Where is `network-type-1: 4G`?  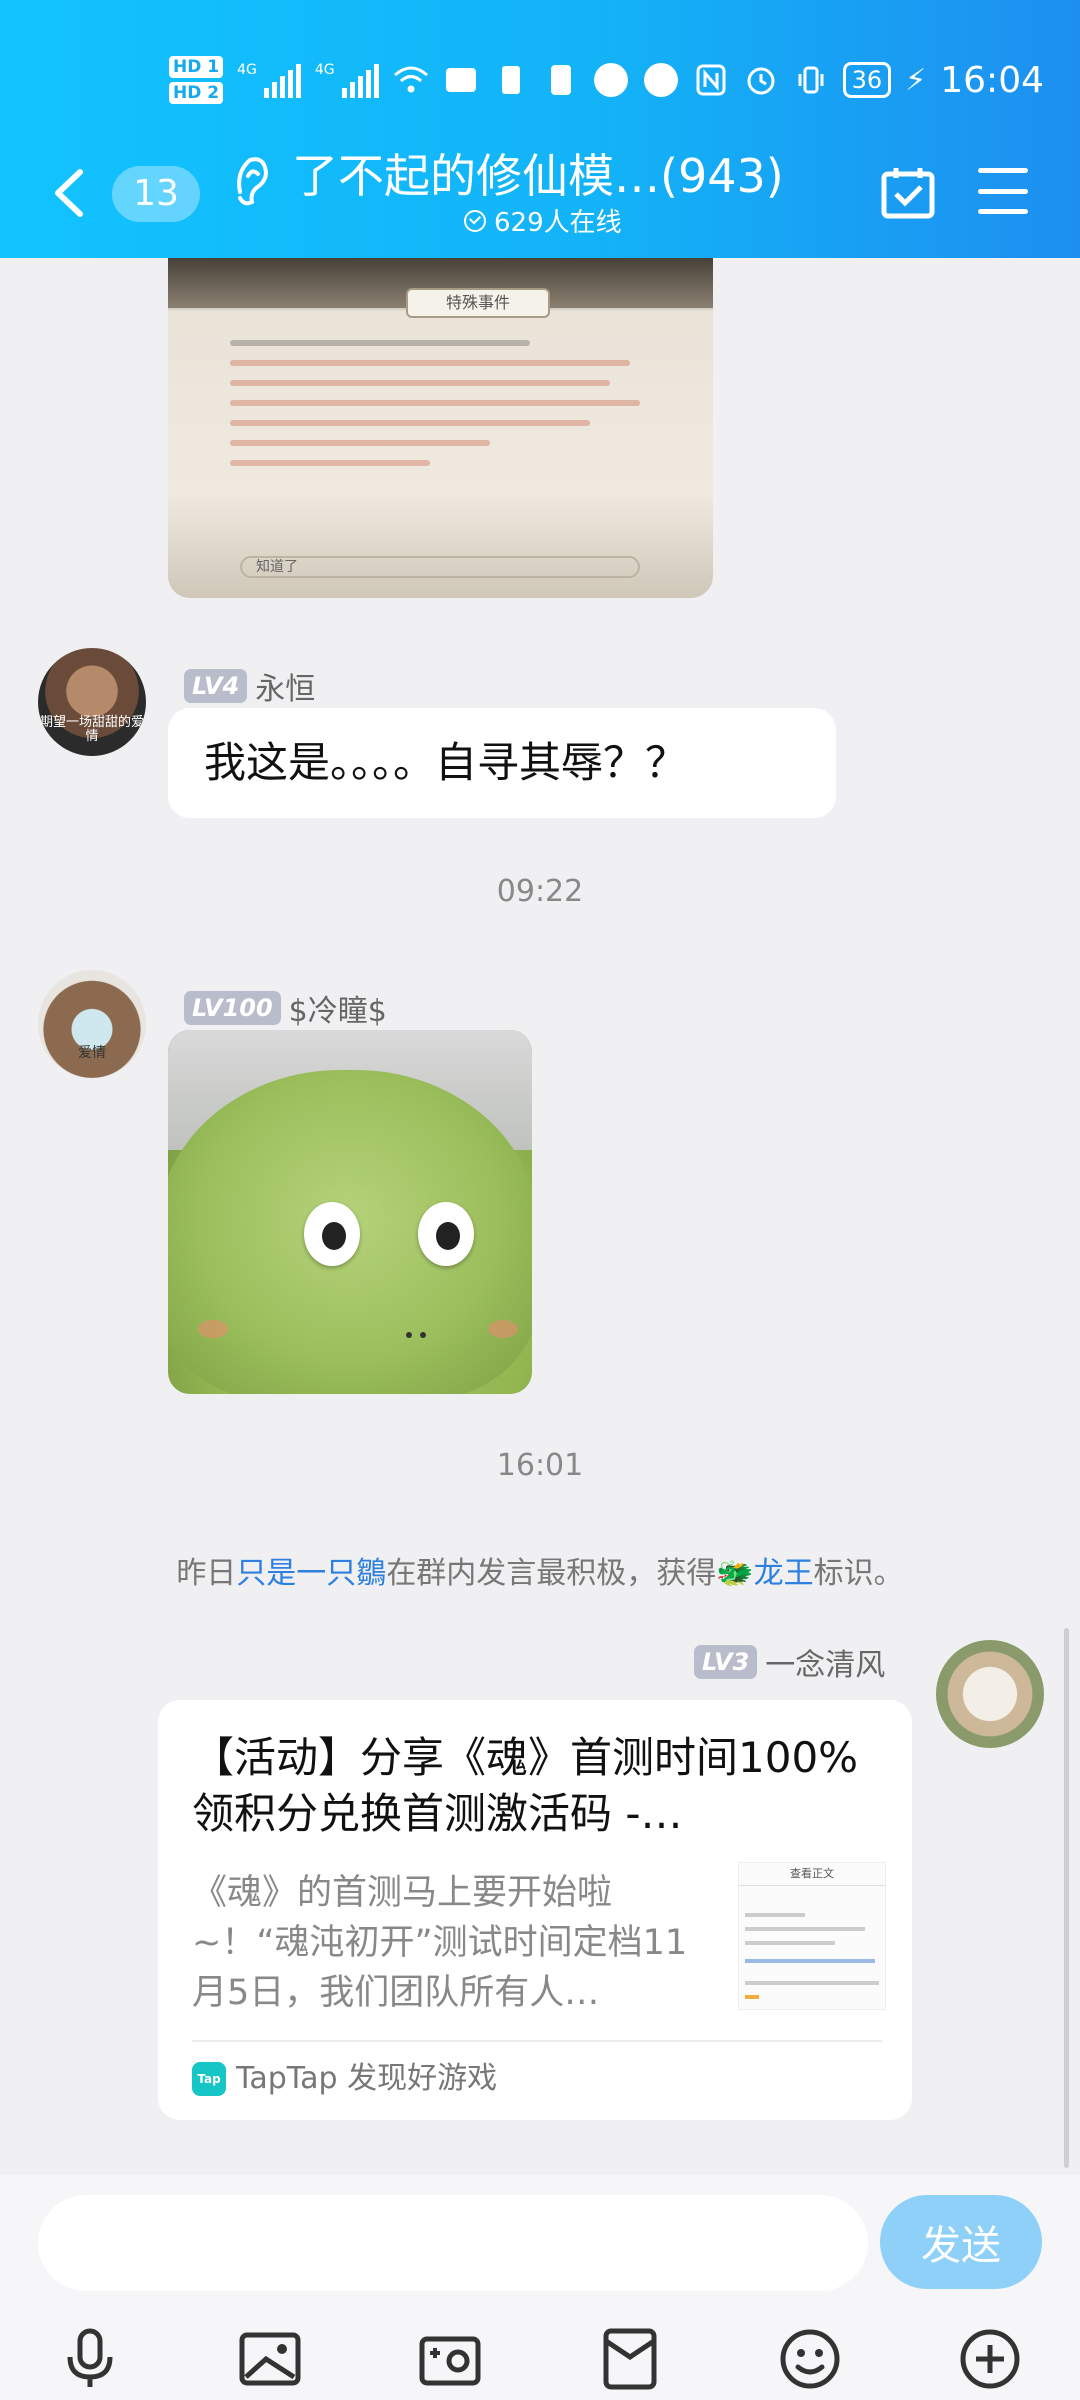
network-type-1: 4G is located at coordinates (247, 70).